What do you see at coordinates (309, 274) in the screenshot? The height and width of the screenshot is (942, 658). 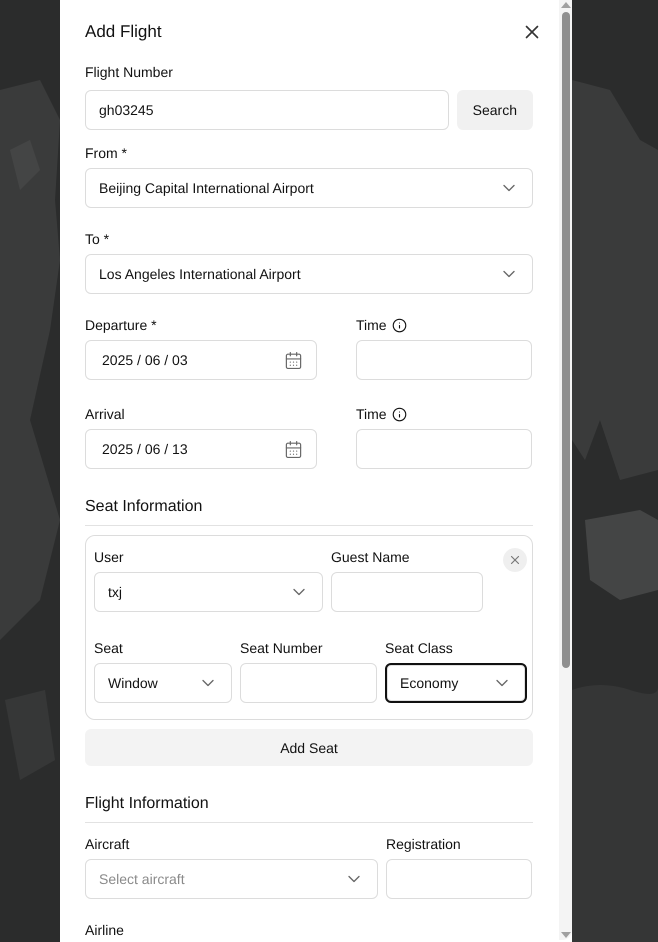 I see `airport-select: Los Angeles International Airport` at bounding box center [309, 274].